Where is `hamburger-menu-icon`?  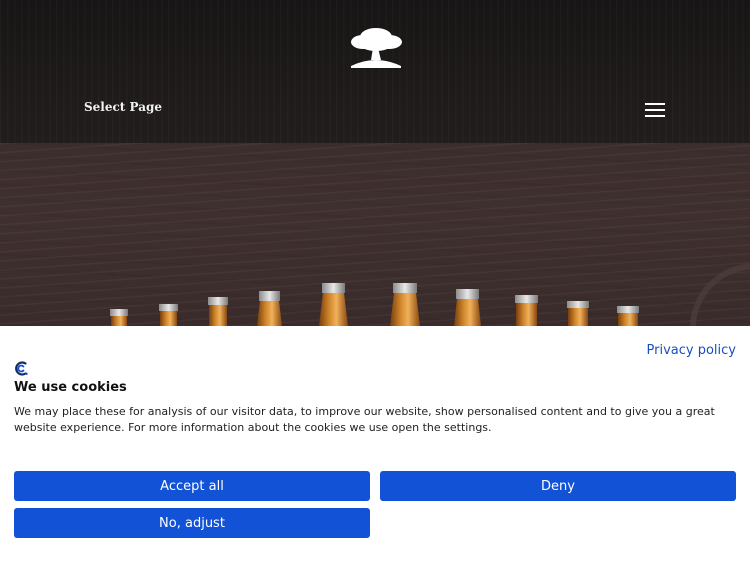 hamburger-menu-icon is located at coordinates (655, 110).